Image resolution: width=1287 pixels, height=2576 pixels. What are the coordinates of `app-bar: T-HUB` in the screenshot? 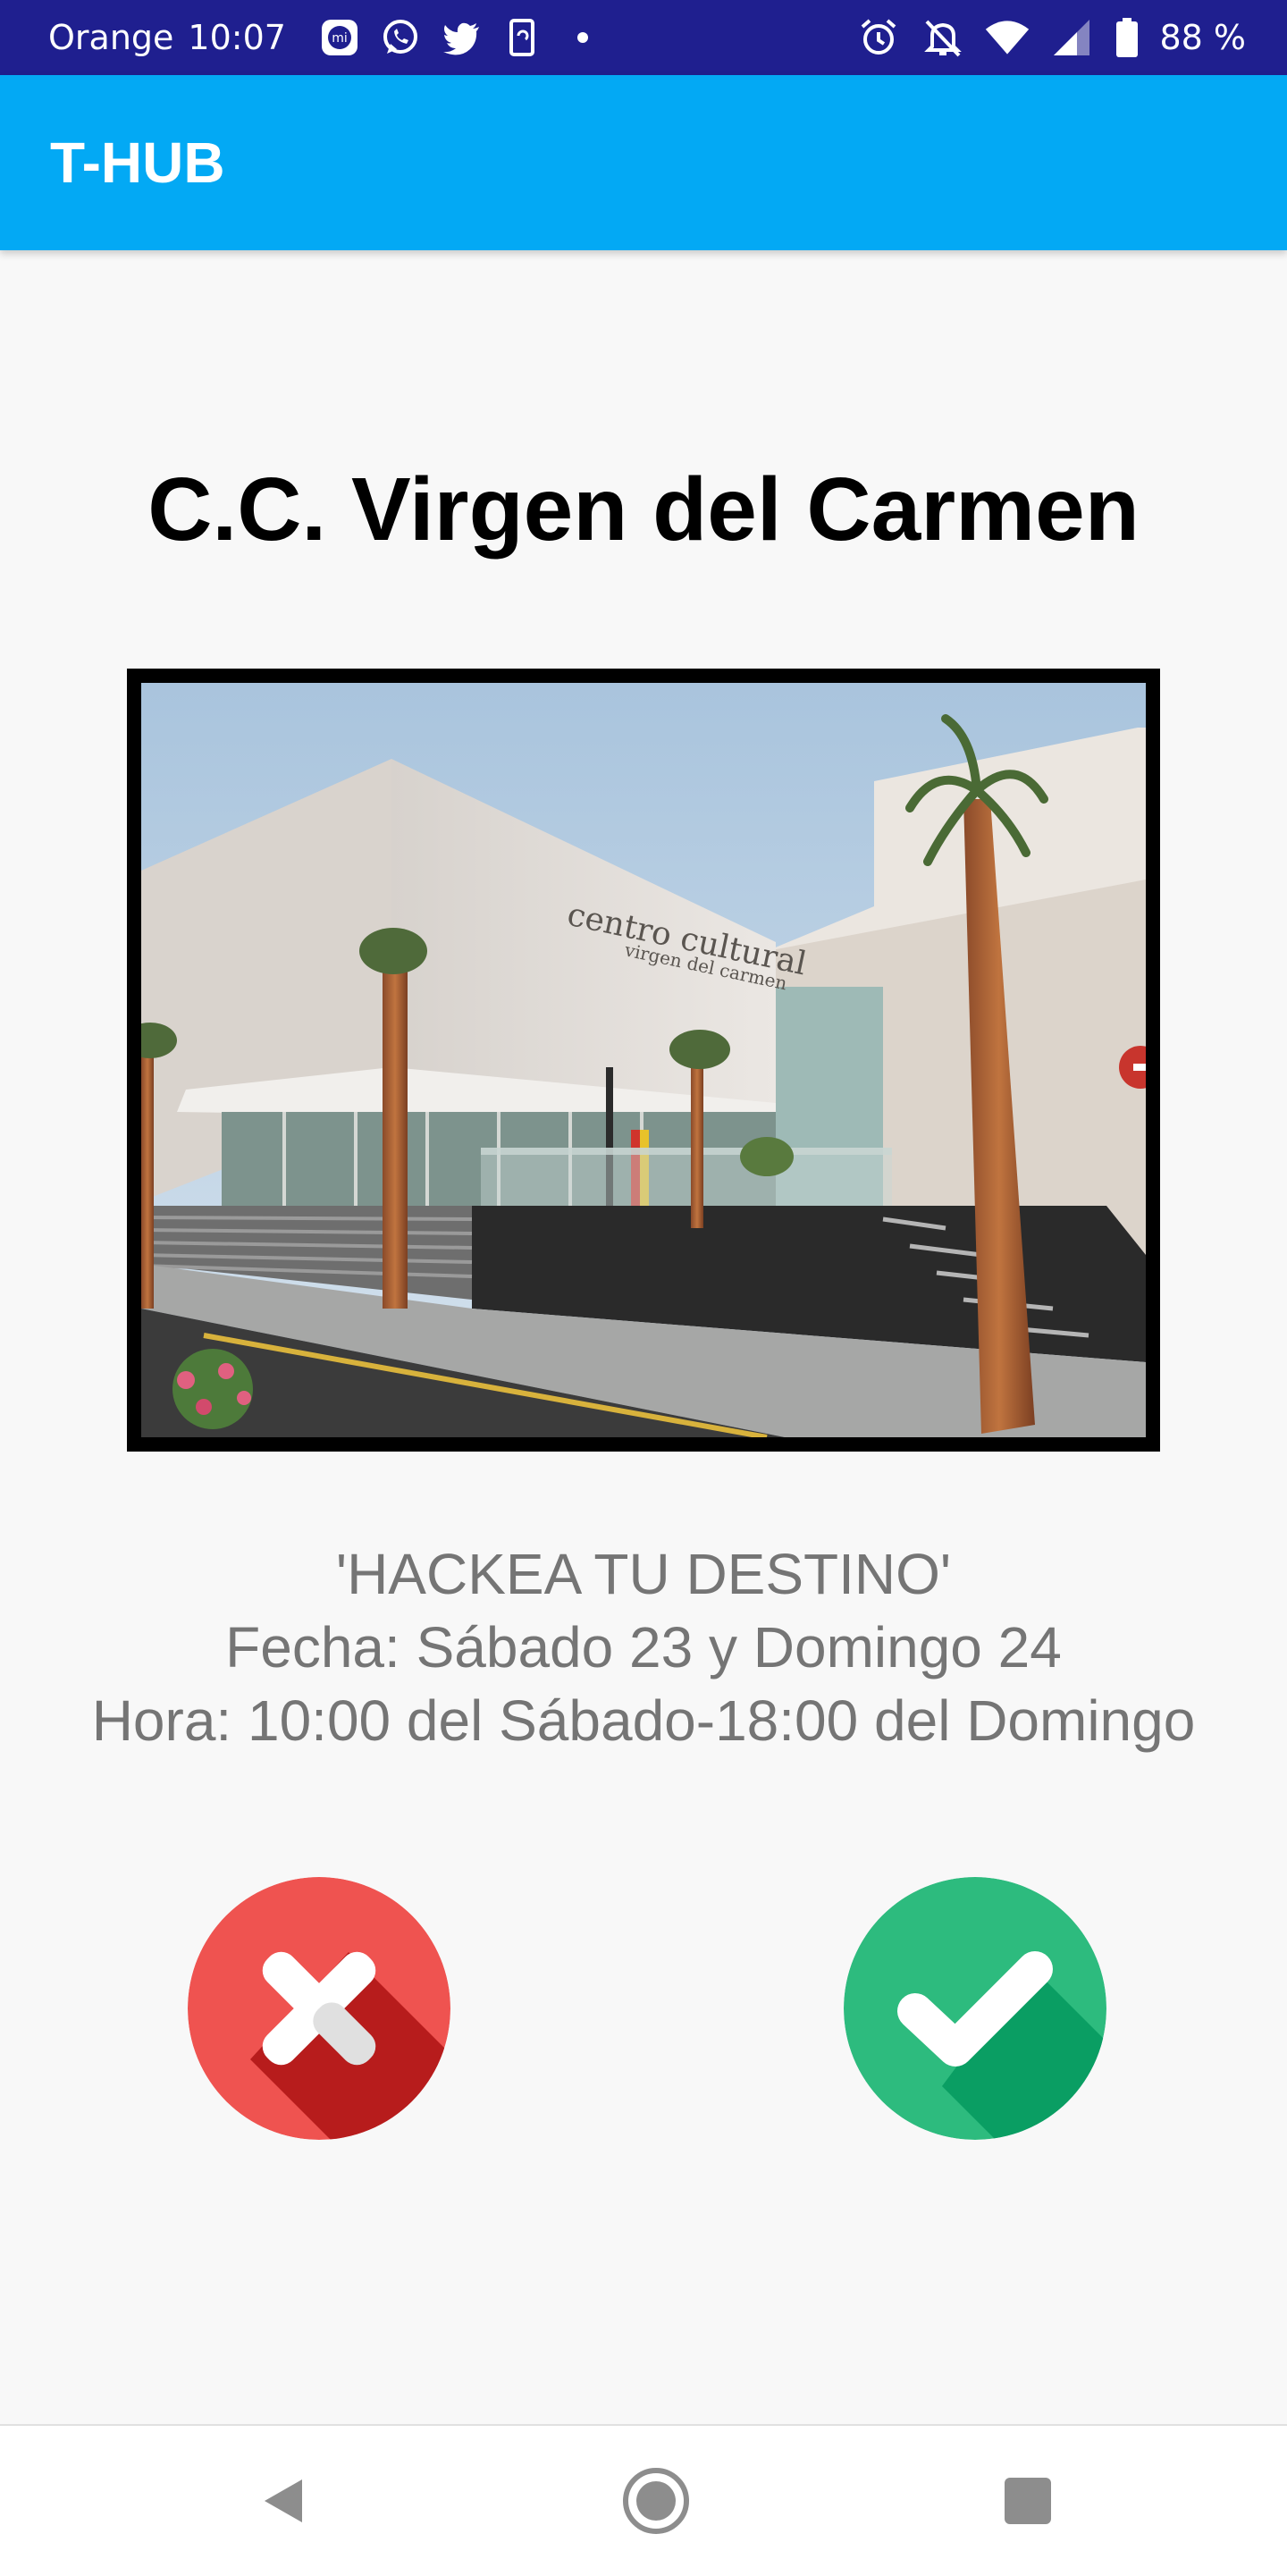 It's located at (643, 162).